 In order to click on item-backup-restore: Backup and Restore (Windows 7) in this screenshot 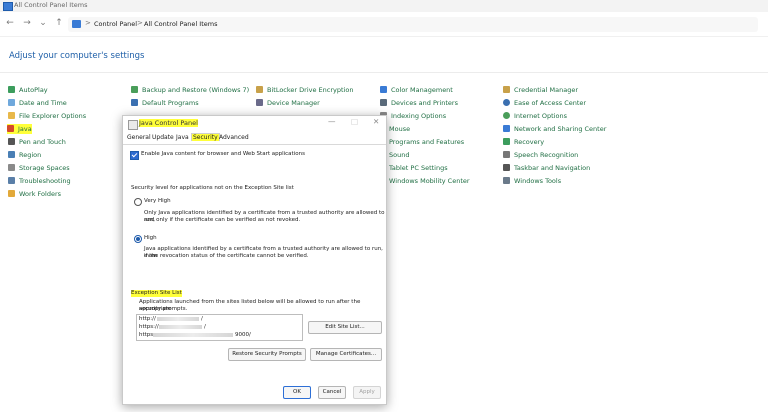, I will do `click(190, 90)`.